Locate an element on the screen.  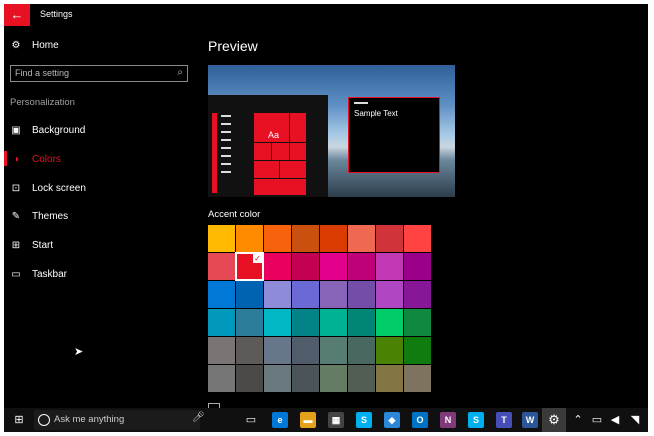
volume-icon: ◀ is located at coordinates (615, 420).